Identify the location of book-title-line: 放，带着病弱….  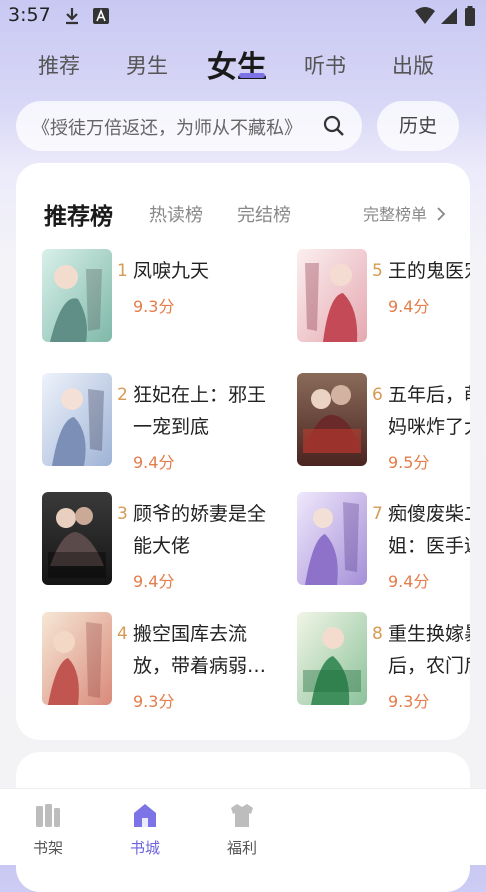
(200, 666).